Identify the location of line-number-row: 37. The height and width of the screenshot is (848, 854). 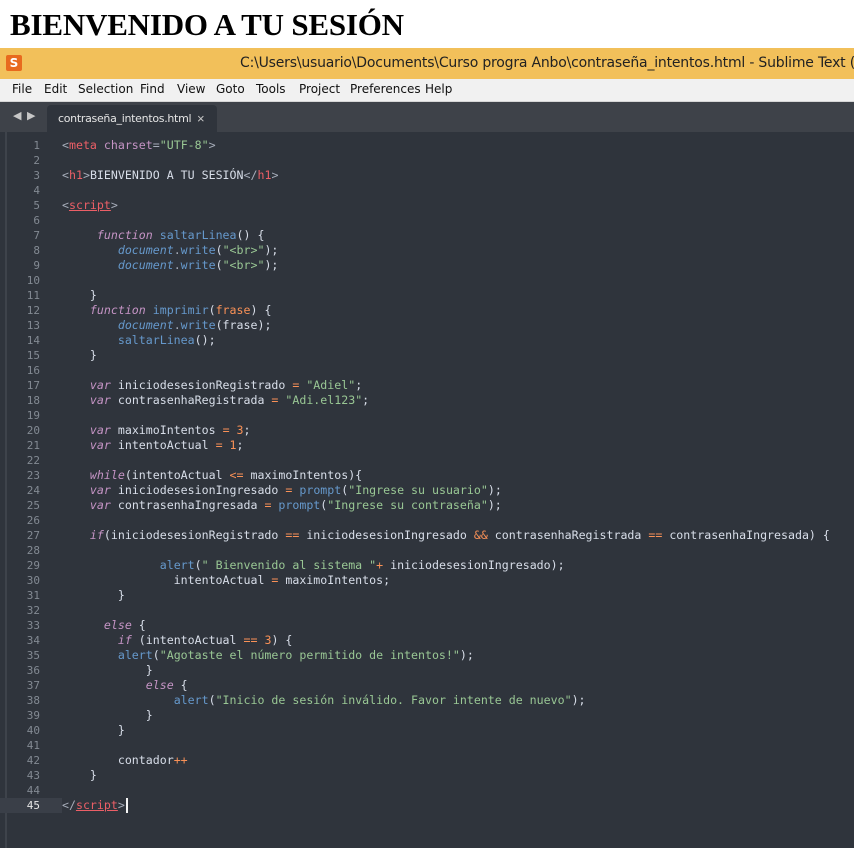
(31, 685).